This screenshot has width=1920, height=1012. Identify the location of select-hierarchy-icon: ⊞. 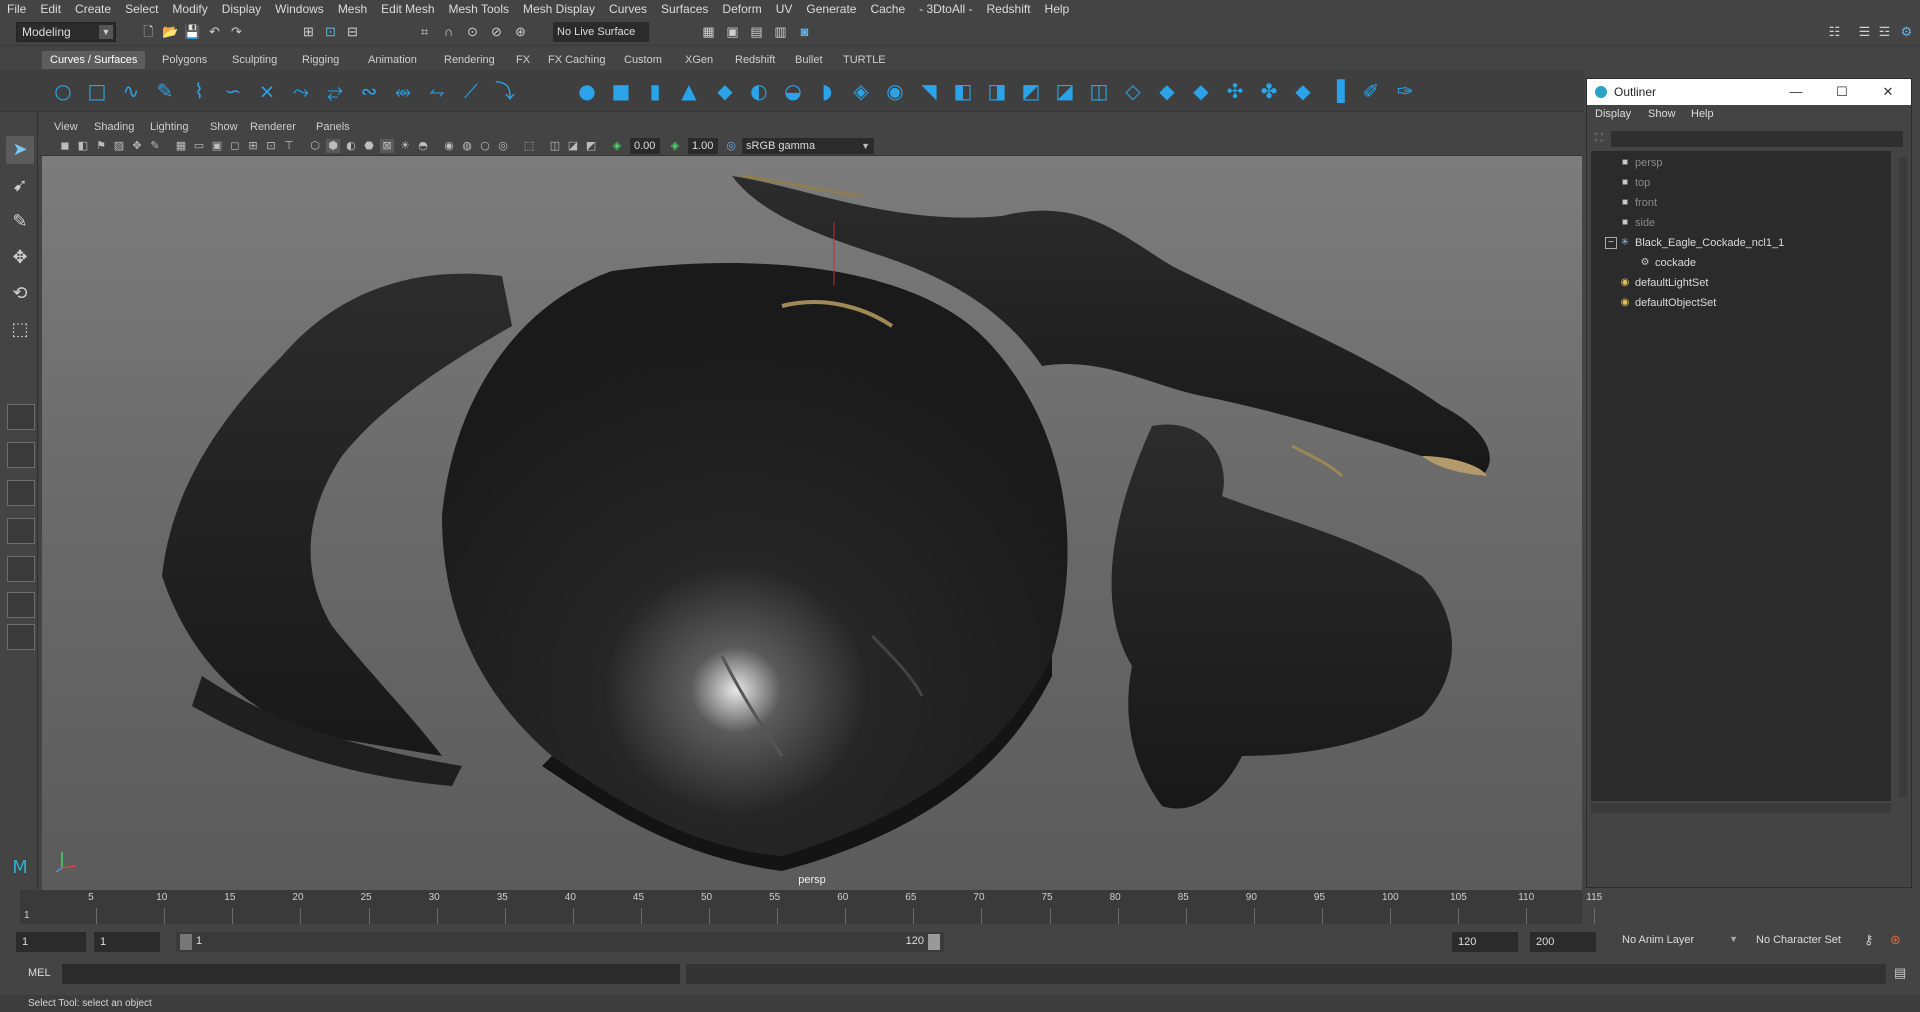
(308, 31).